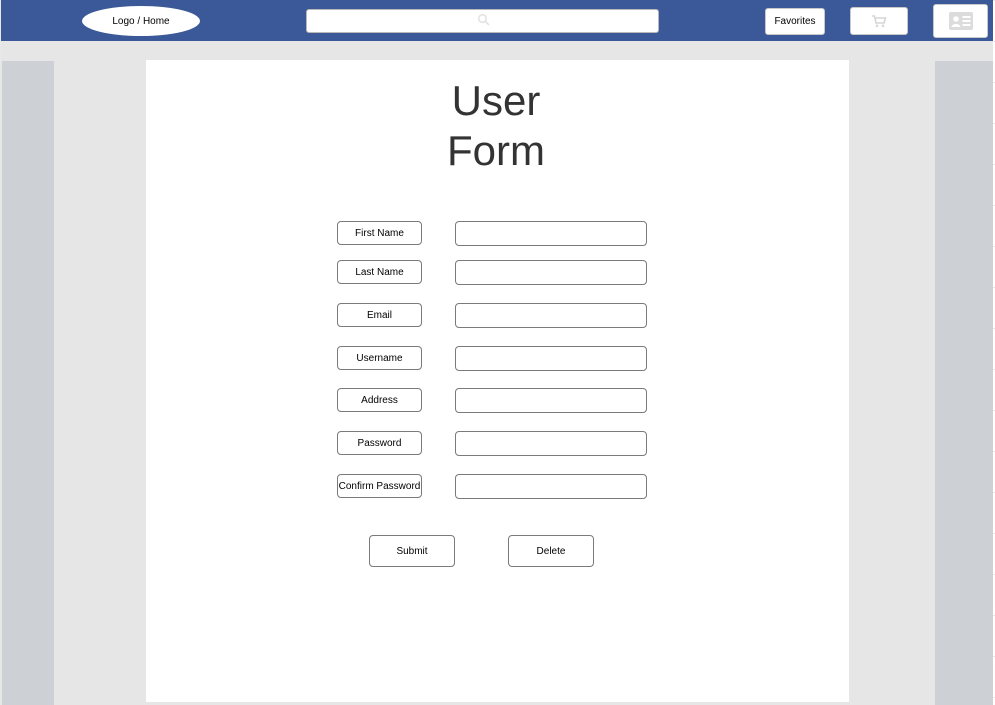 The image size is (995, 705). Describe the element at coordinates (28, 383) in the screenshot. I see `left-side-column` at that location.